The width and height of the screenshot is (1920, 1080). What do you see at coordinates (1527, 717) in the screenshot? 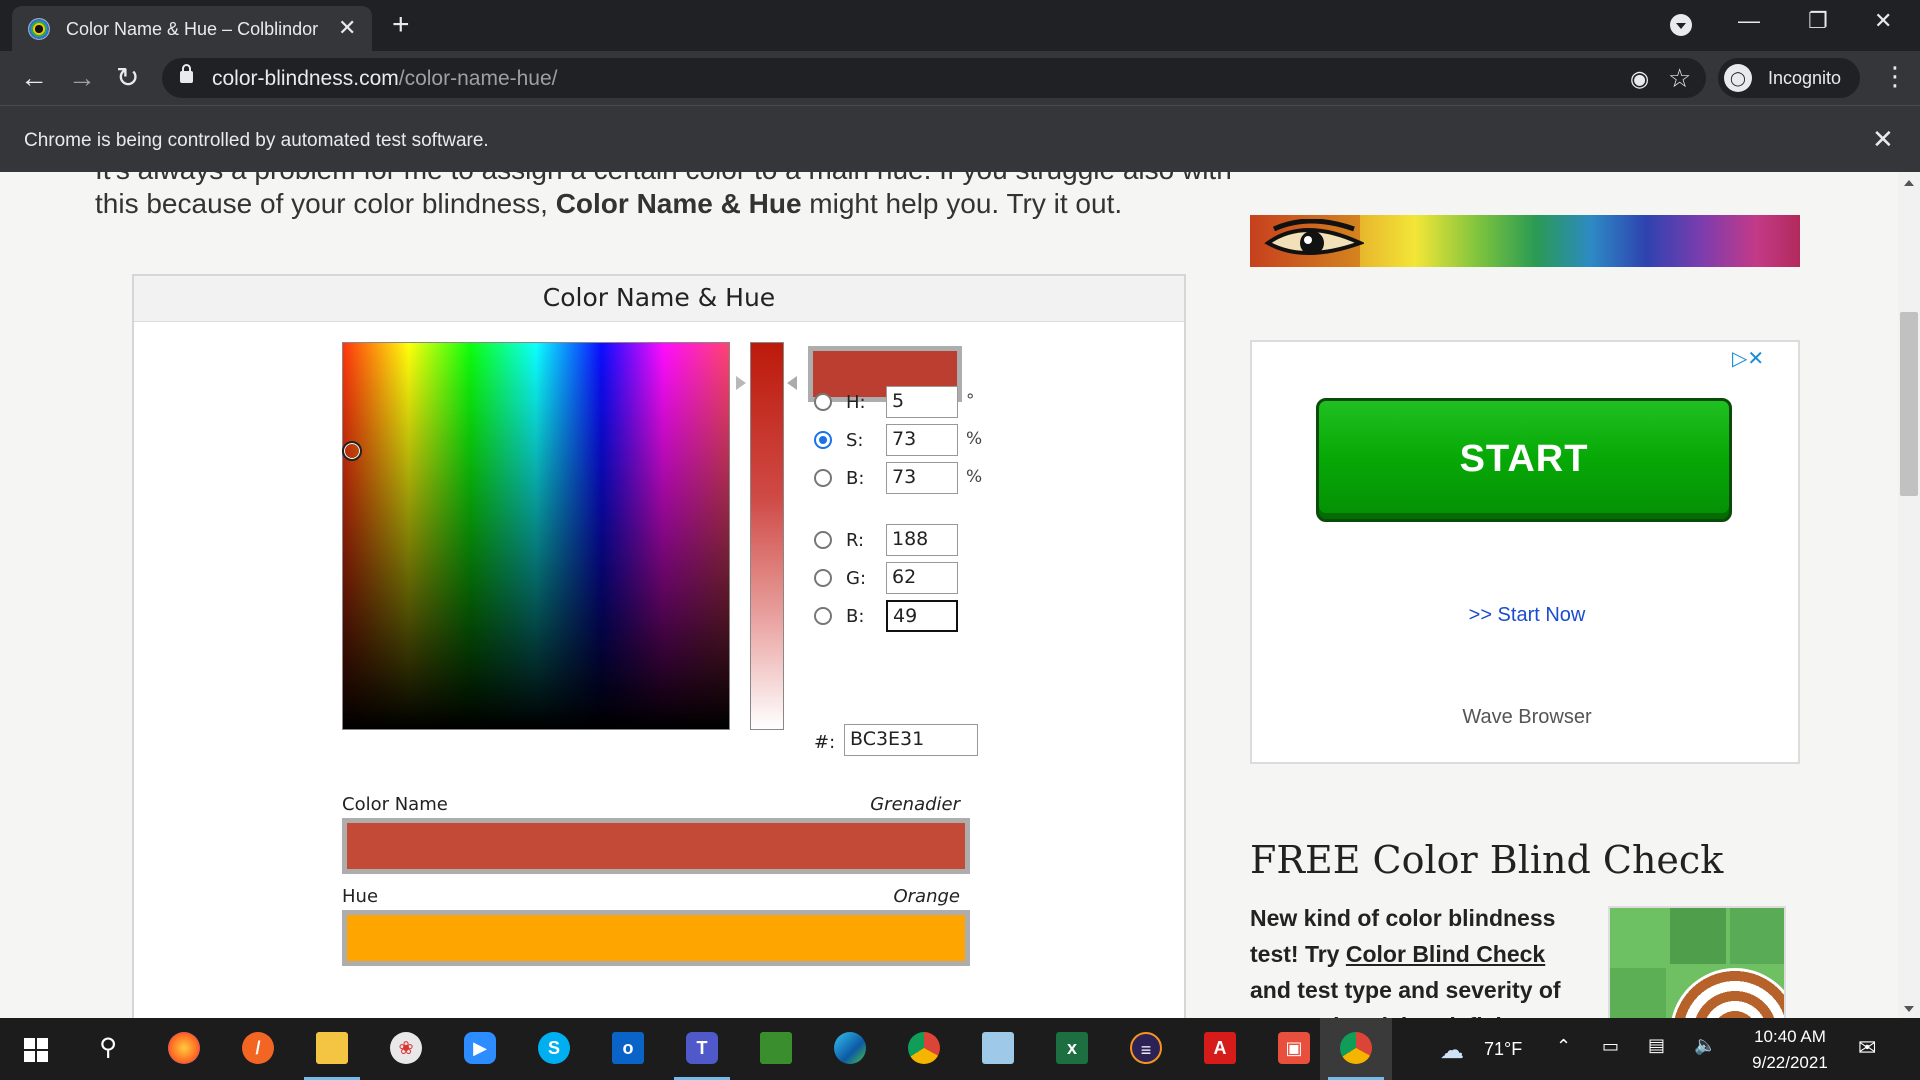
I see `ad-brand: Wave Browser` at bounding box center [1527, 717].